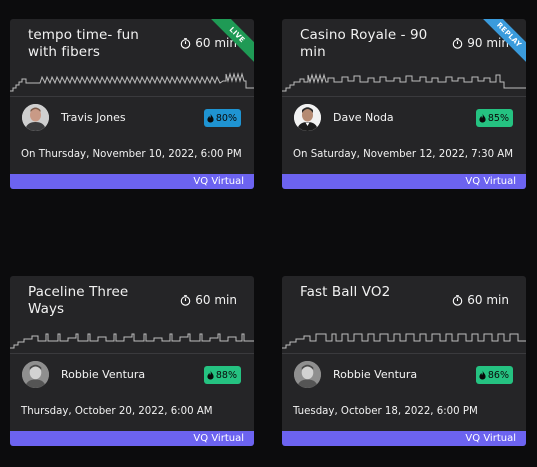 The height and width of the screenshot is (467, 537). What do you see at coordinates (498, 375) in the screenshot?
I see `match-percent: 86%` at bounding box center [498, 375].